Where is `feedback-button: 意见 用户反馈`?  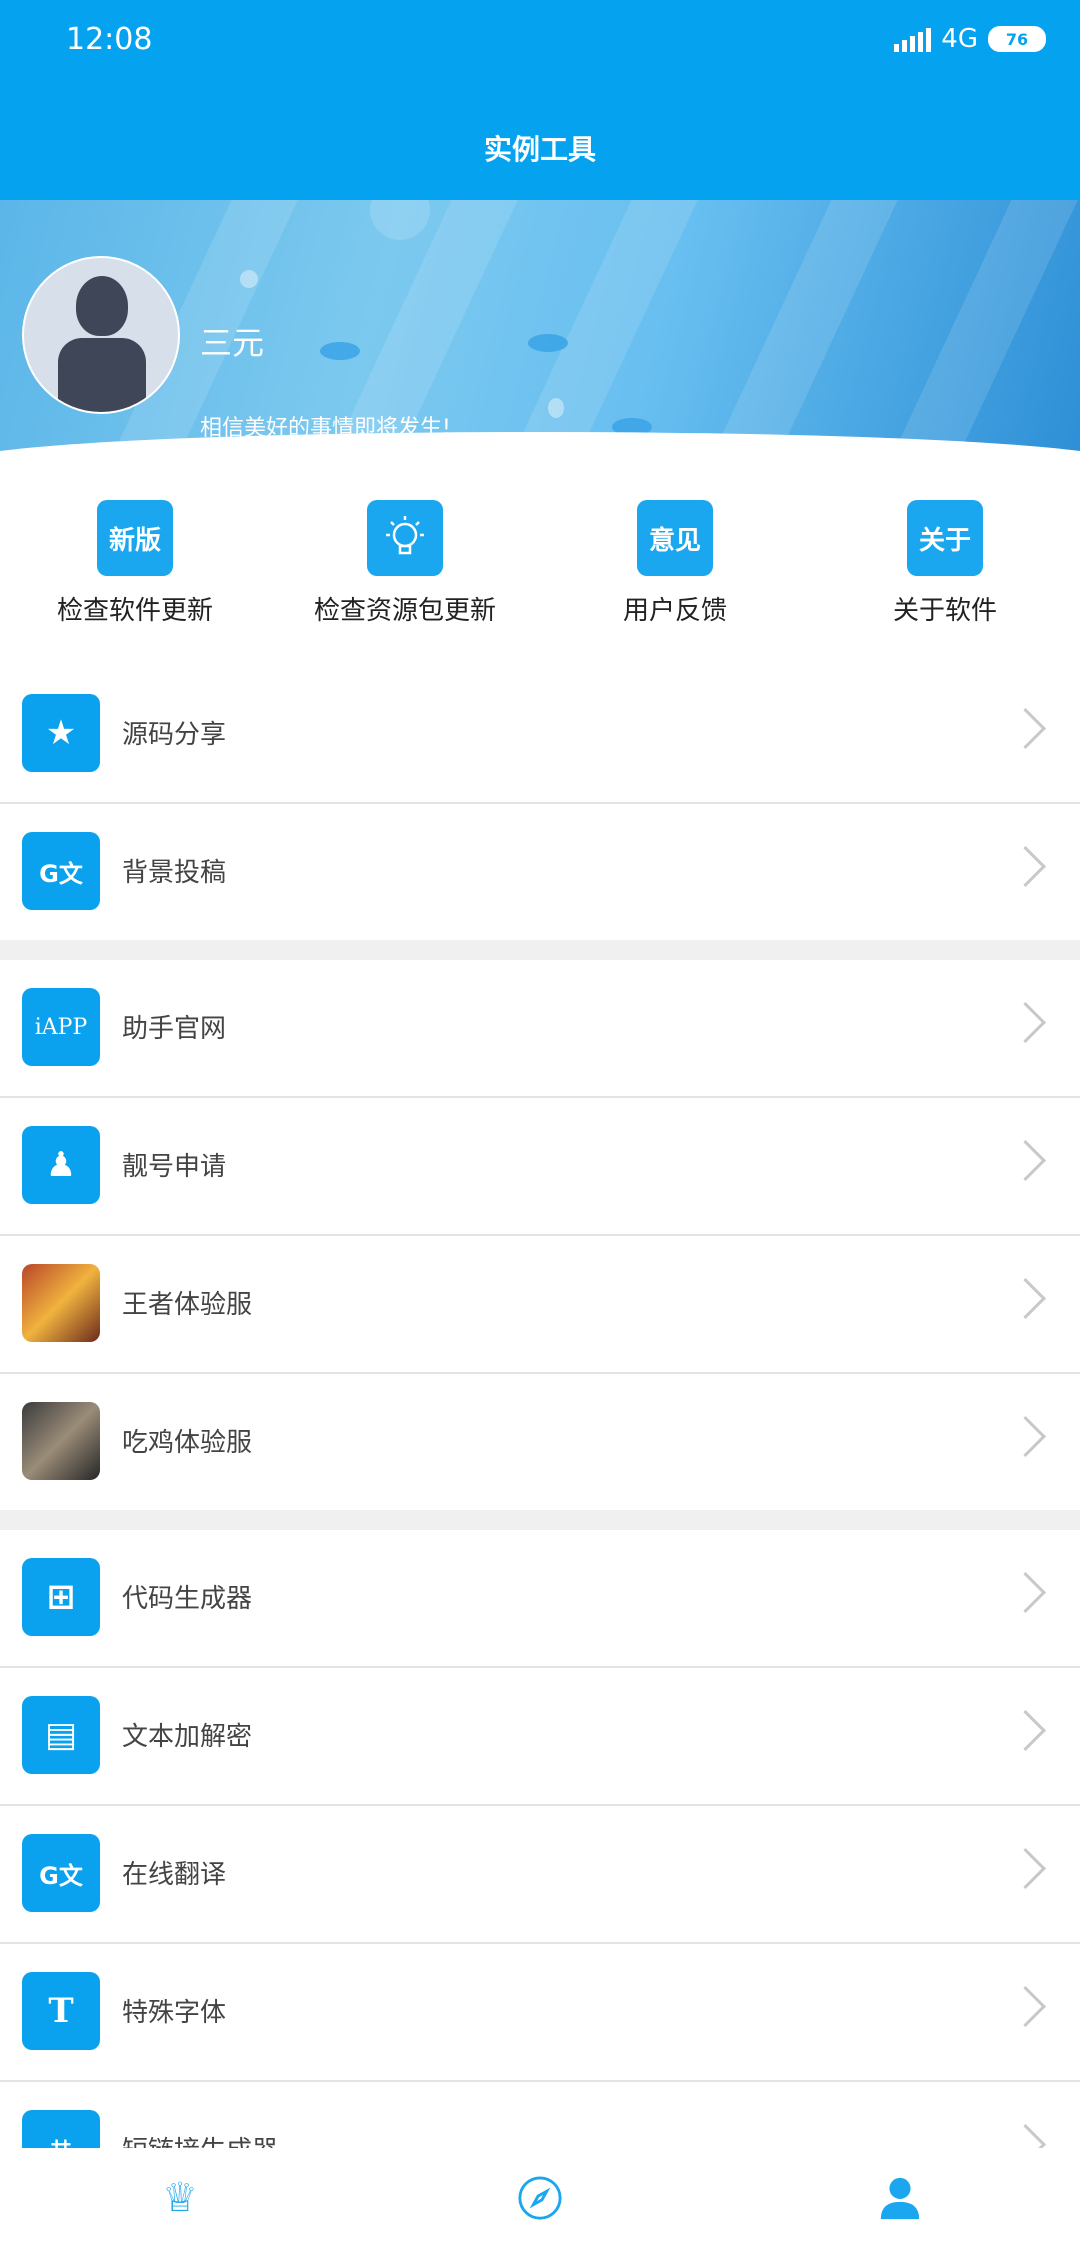
feedback-button: 意见 用户反馈 is located at coordinates (675, 563).